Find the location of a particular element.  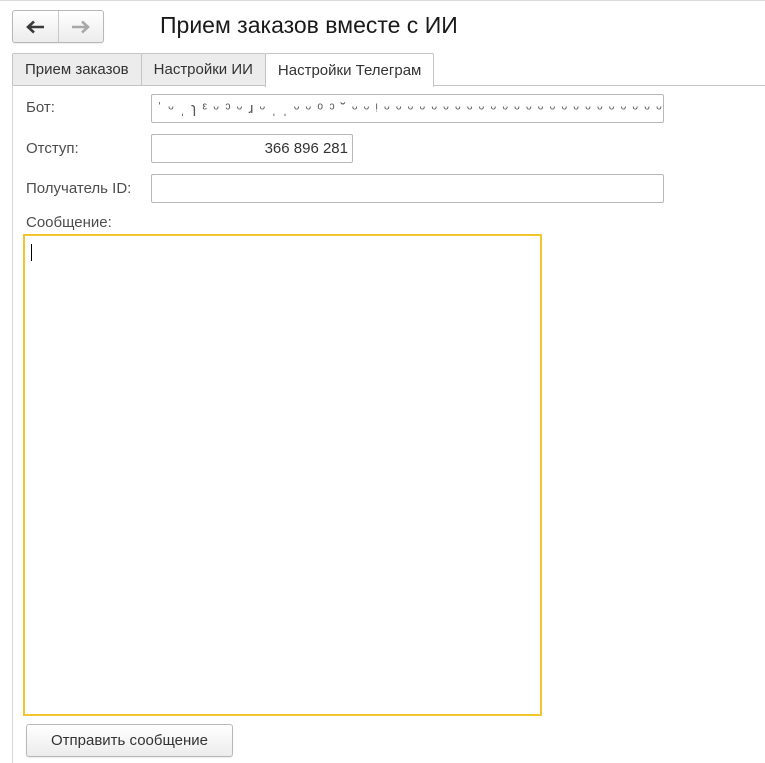

forward-button is located at coordinates (80, 26).